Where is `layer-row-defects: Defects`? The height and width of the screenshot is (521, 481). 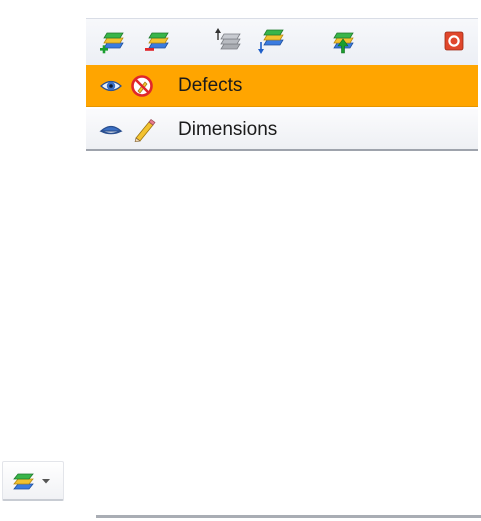 layer-row-defects: Defects is located at coordinates (282, 86).